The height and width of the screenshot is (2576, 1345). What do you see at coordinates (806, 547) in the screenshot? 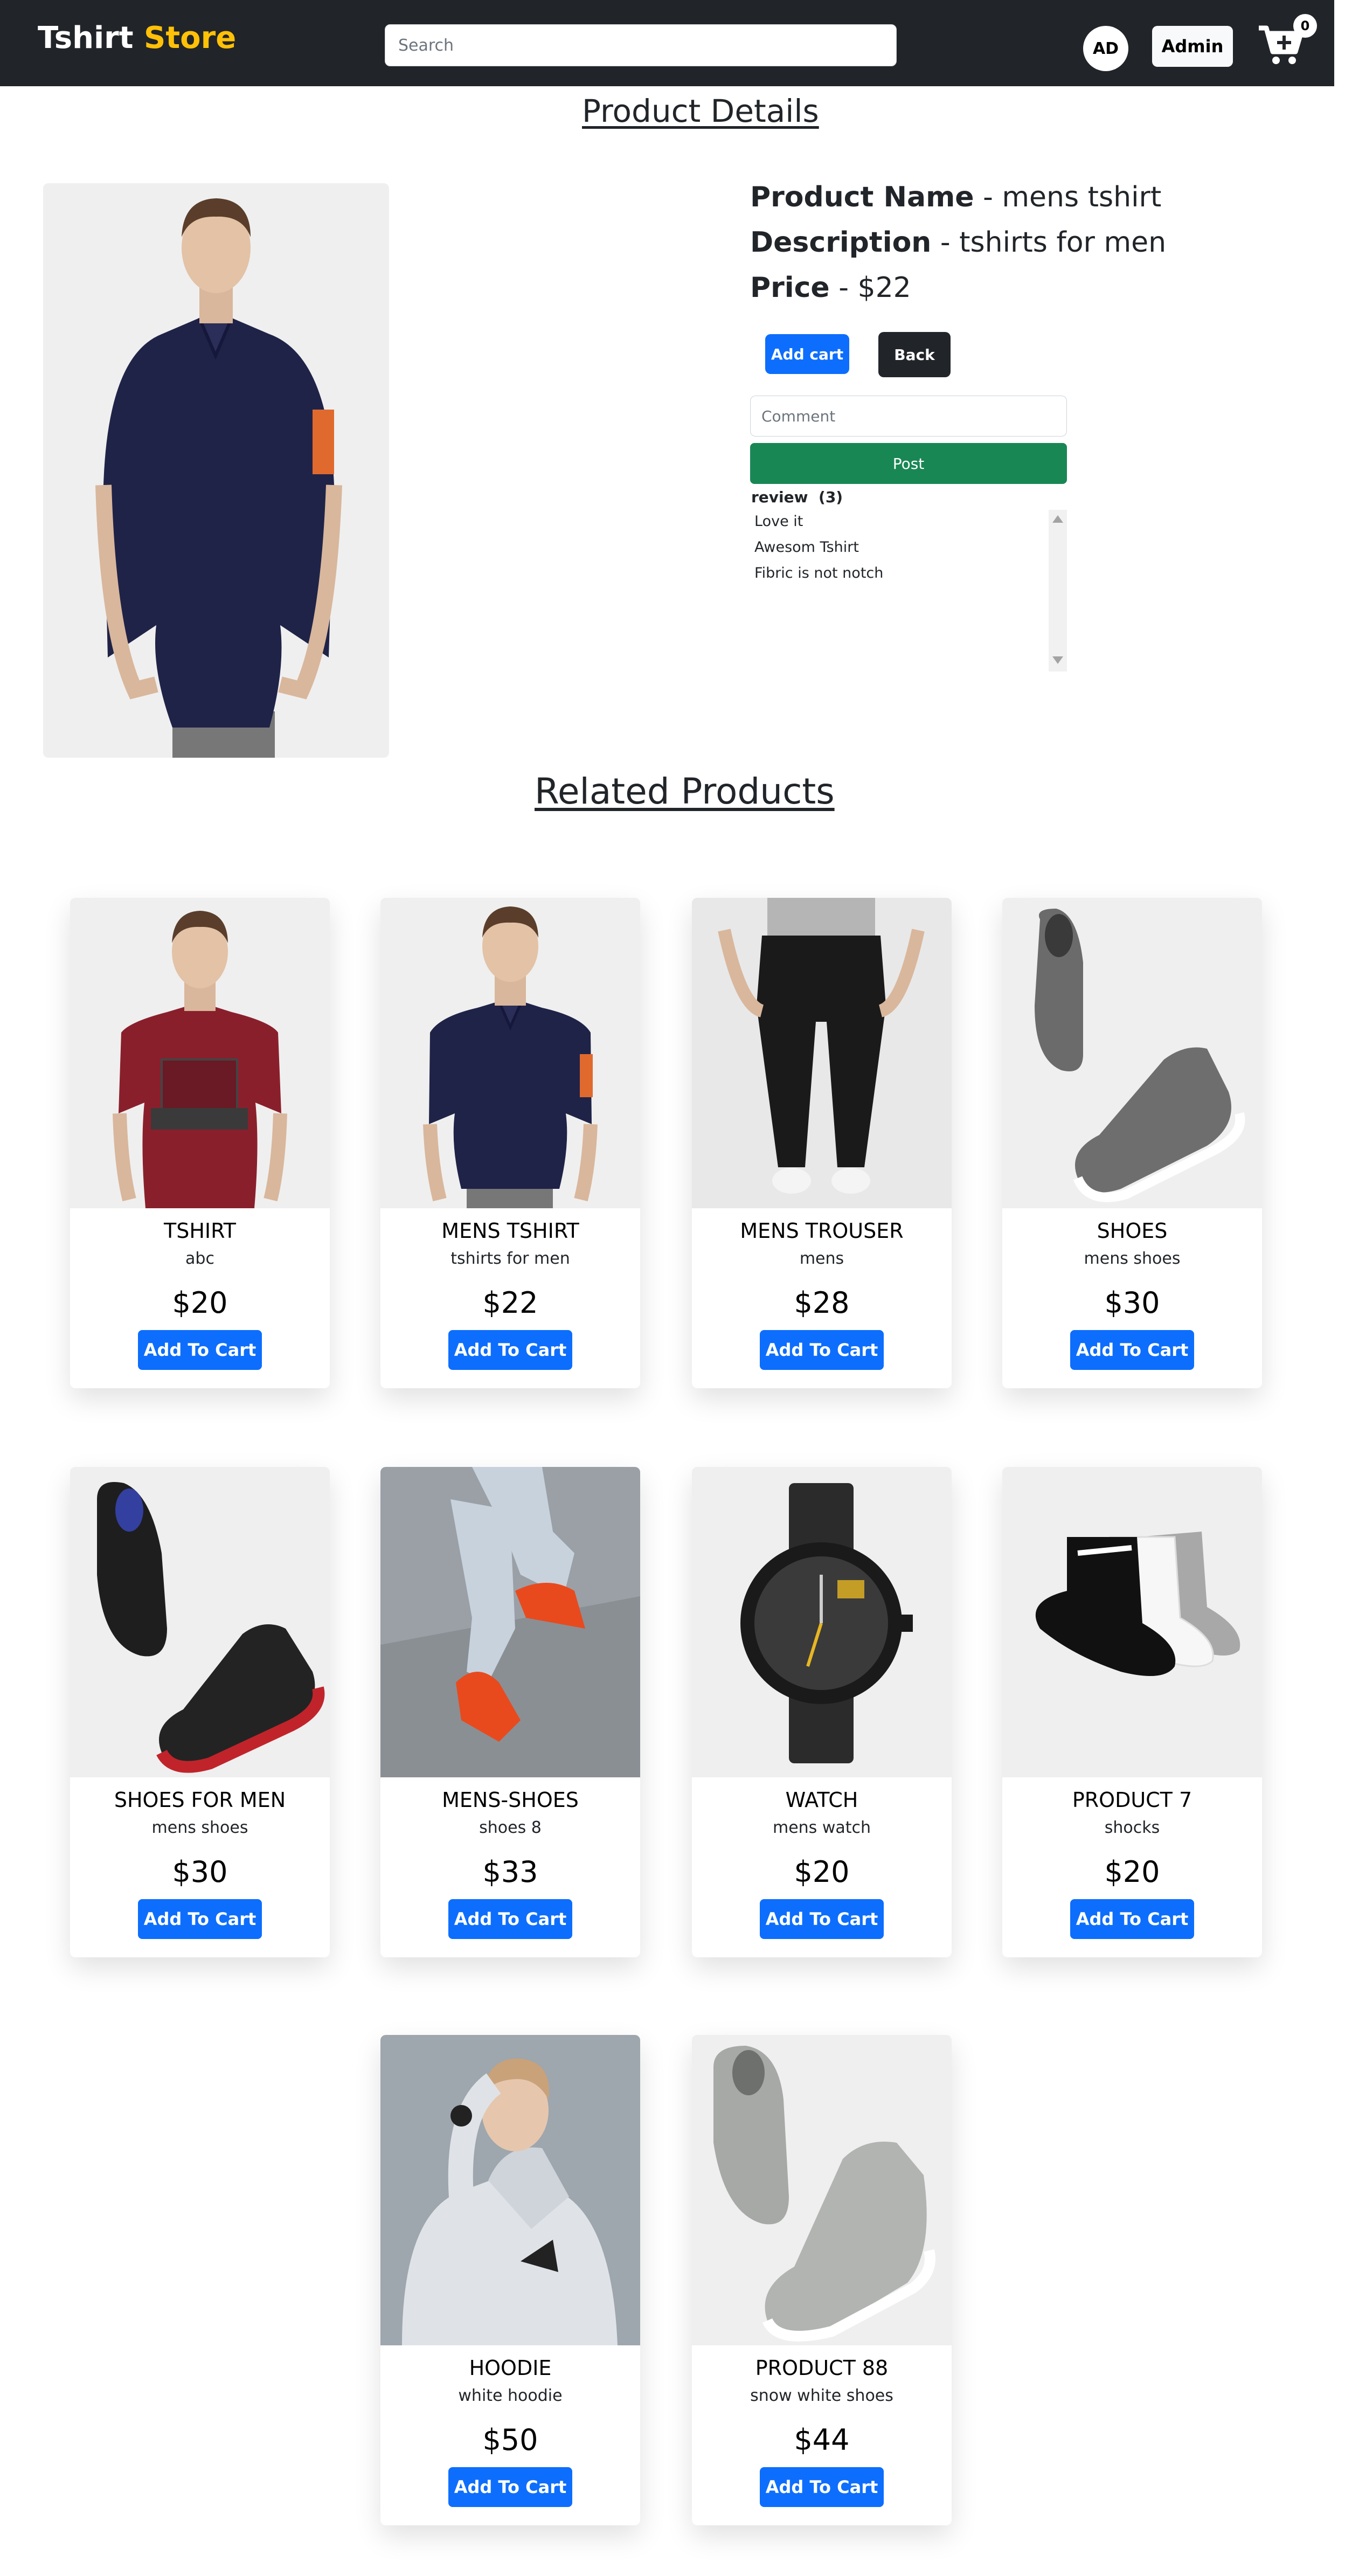
I see `review-item: Awesom Tshirt` at bounding box center [806, 547].